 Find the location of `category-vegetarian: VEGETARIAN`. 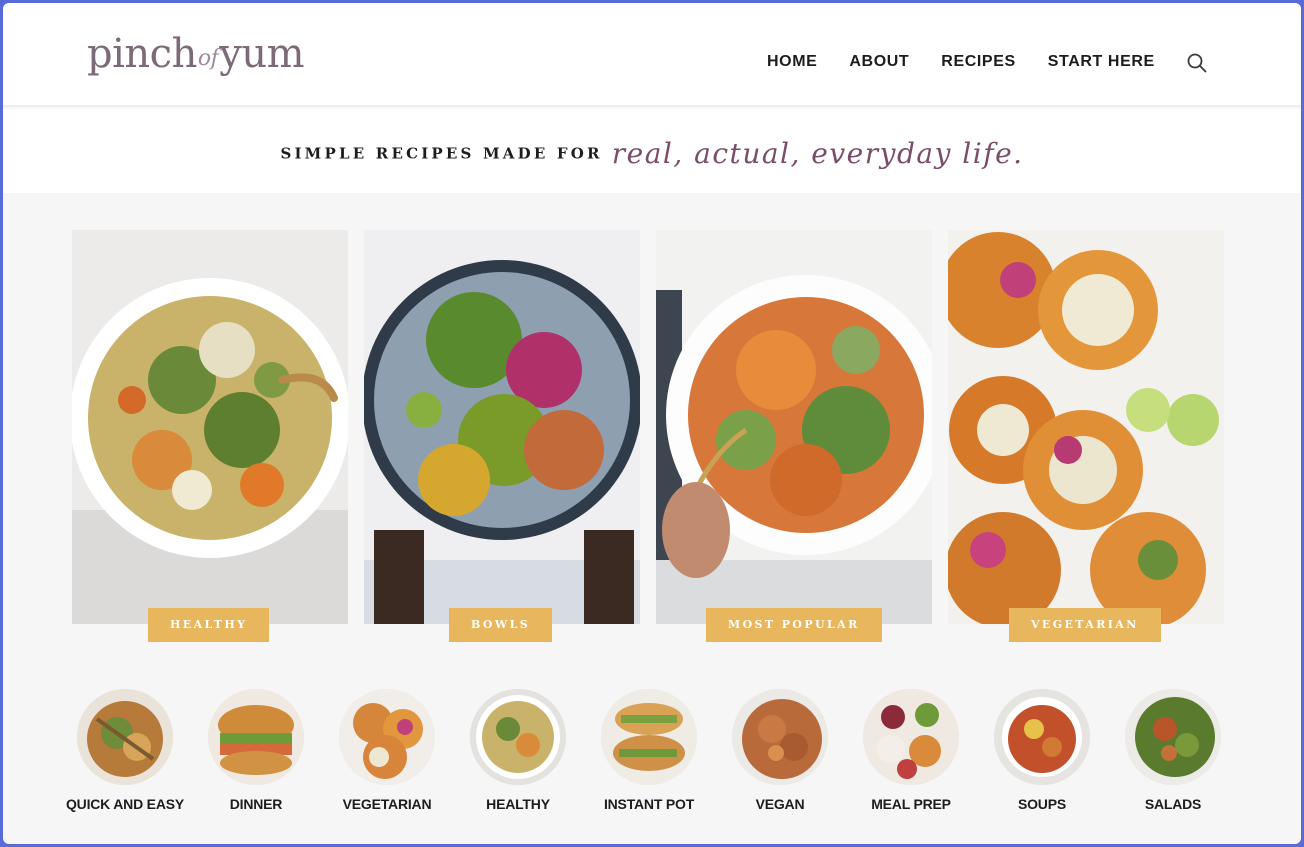

category-vegetarian: VEGETARIAN is located at coordinates (387, 751).